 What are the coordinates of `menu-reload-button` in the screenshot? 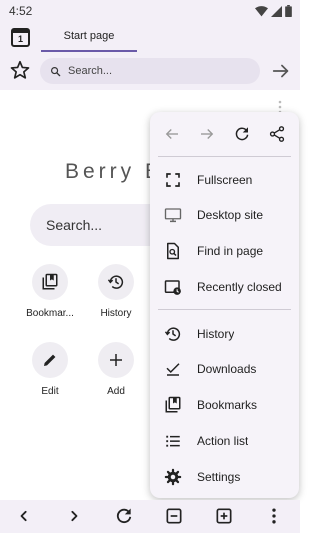 It's located at (242, 134).